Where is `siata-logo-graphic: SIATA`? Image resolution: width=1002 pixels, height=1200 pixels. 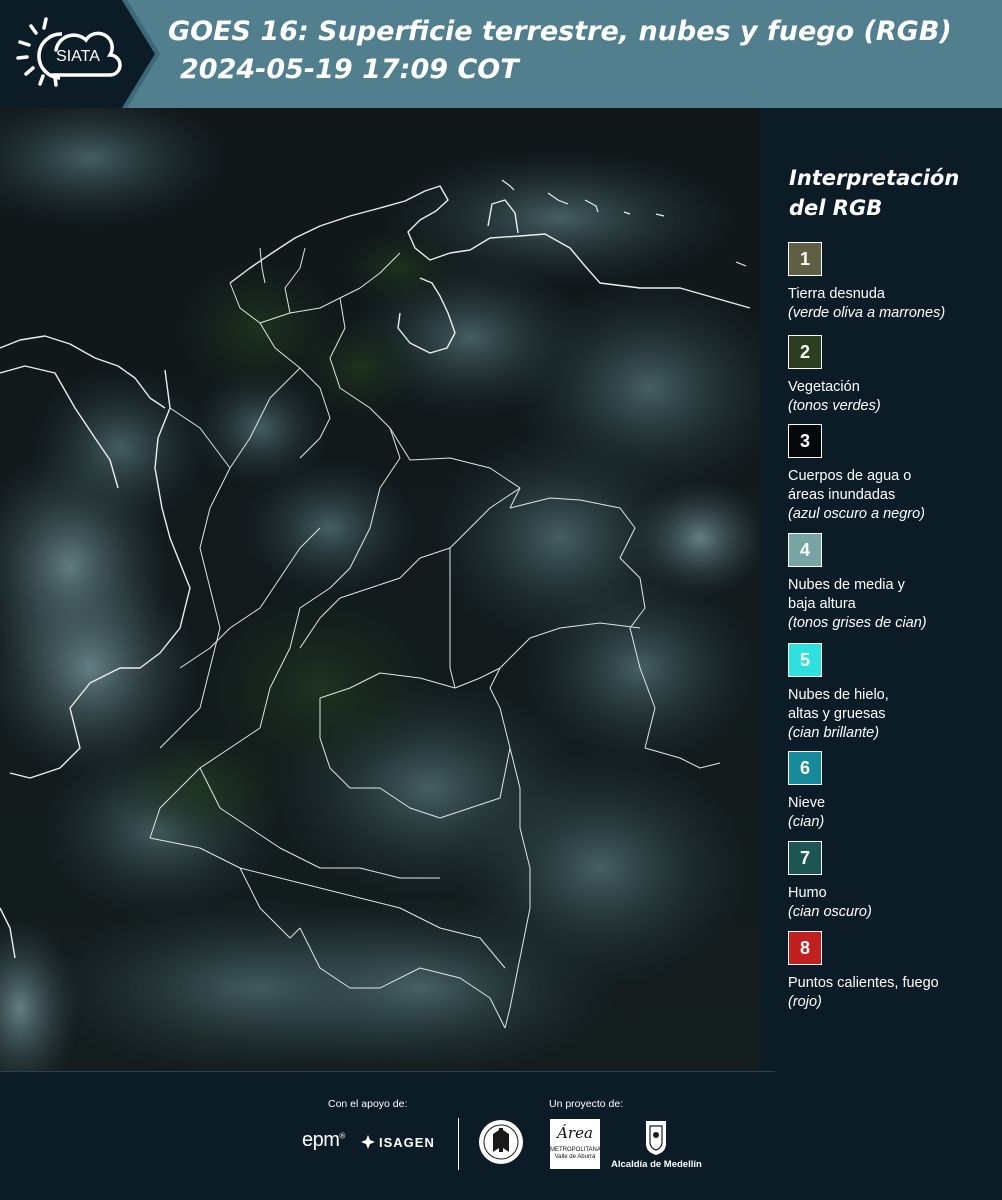
siata-logo-graphic: SIATA is located at coordinates (80, 54).